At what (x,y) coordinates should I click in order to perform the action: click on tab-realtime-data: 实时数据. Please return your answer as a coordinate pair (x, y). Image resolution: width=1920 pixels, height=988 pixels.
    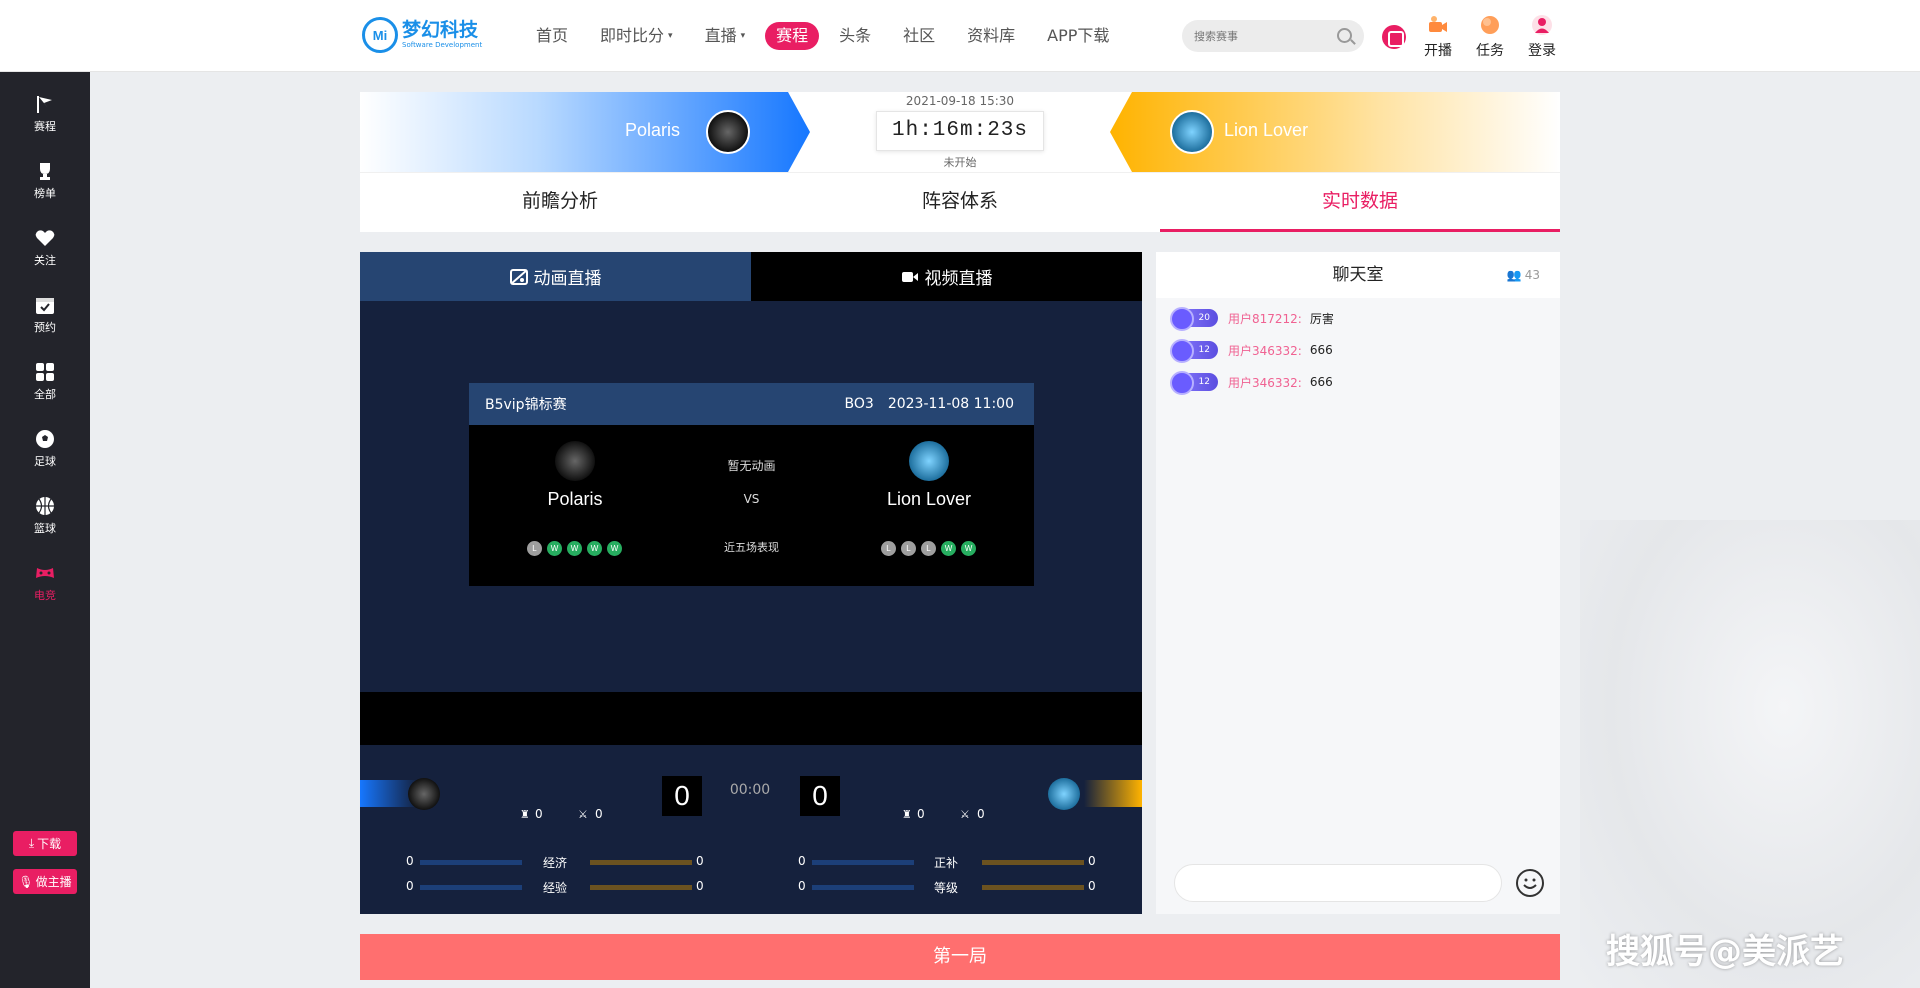
    Looking at the image, I should click on (1360, 202).